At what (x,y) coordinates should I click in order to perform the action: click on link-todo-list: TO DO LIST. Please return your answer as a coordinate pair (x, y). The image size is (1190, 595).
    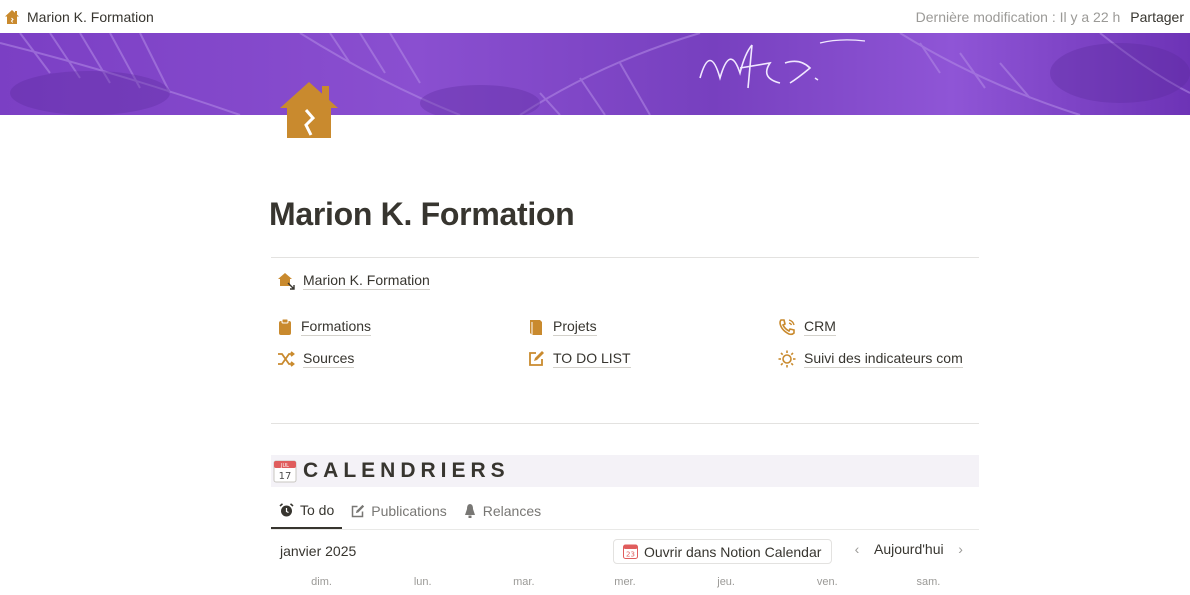
    Looking at the image, I should click on (579, 359).